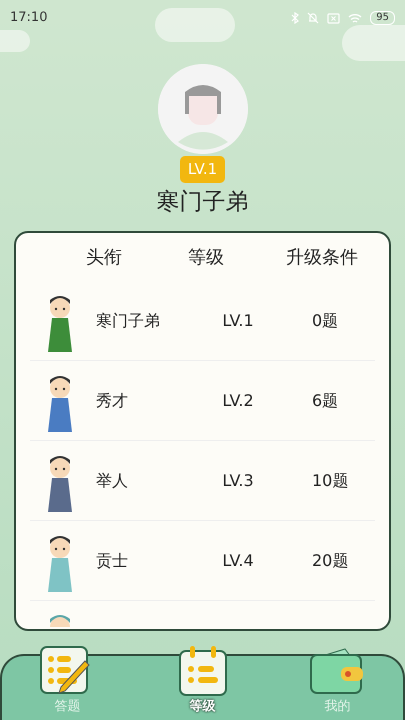  I want to click on nav-tab: 答题, so click(67, 680).